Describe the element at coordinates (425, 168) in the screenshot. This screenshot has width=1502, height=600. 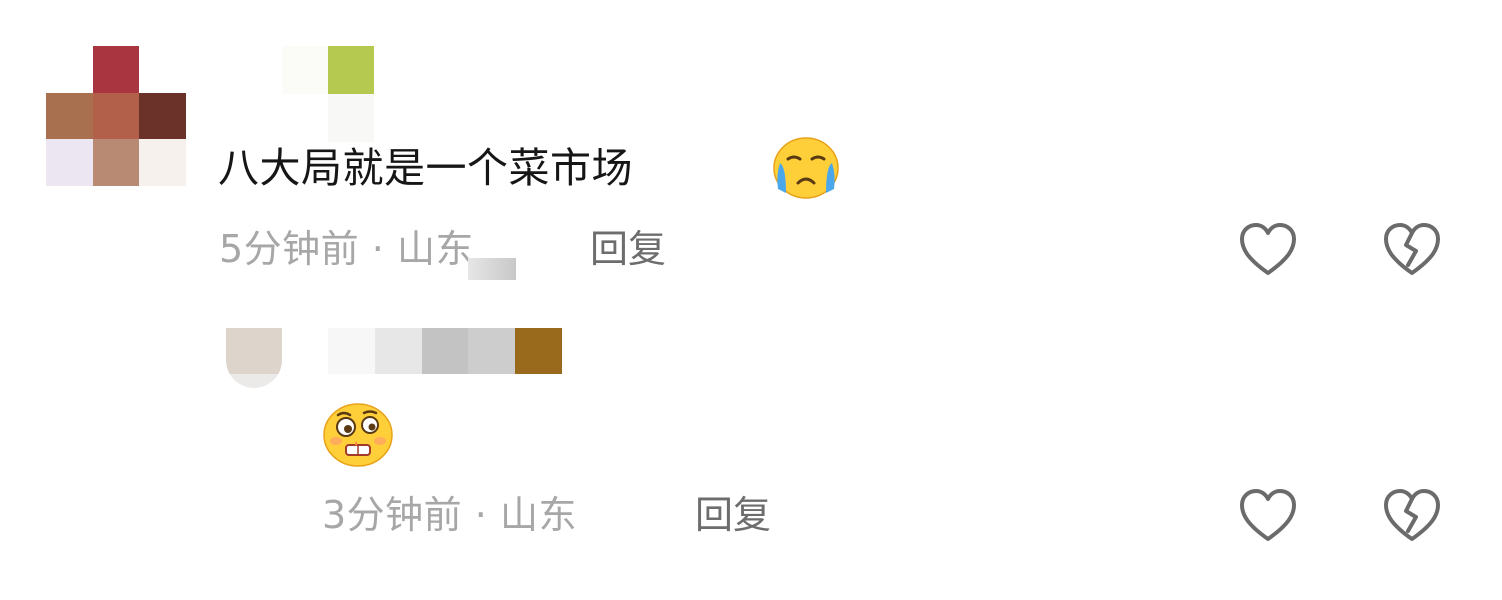
I see `comment-text: 八大局就是一个菜市场` at that location.